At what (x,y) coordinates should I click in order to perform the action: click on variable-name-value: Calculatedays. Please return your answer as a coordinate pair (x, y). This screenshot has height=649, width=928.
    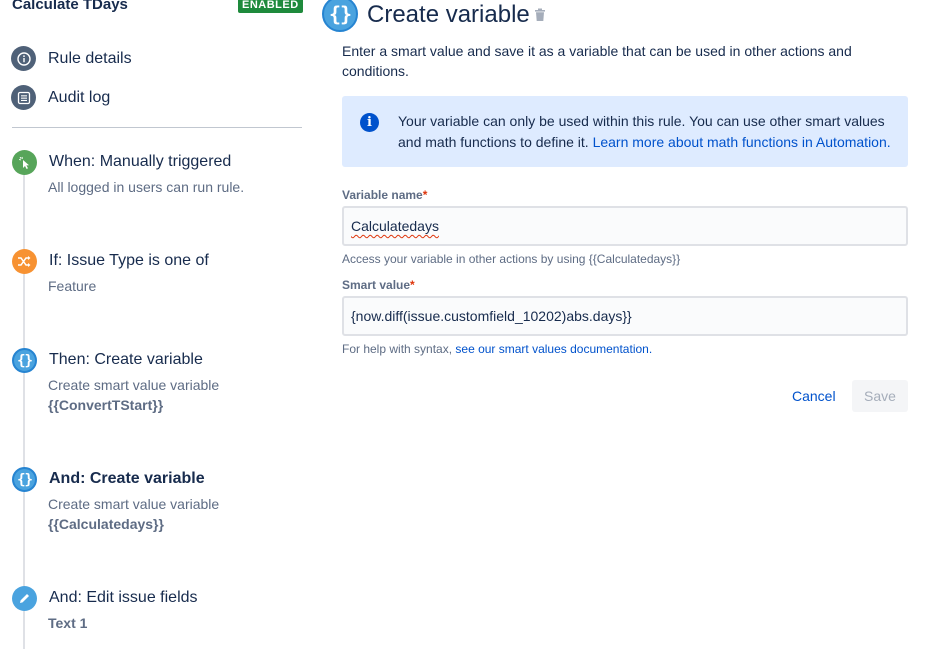
    Looking at the image, I should click on (395, 226).